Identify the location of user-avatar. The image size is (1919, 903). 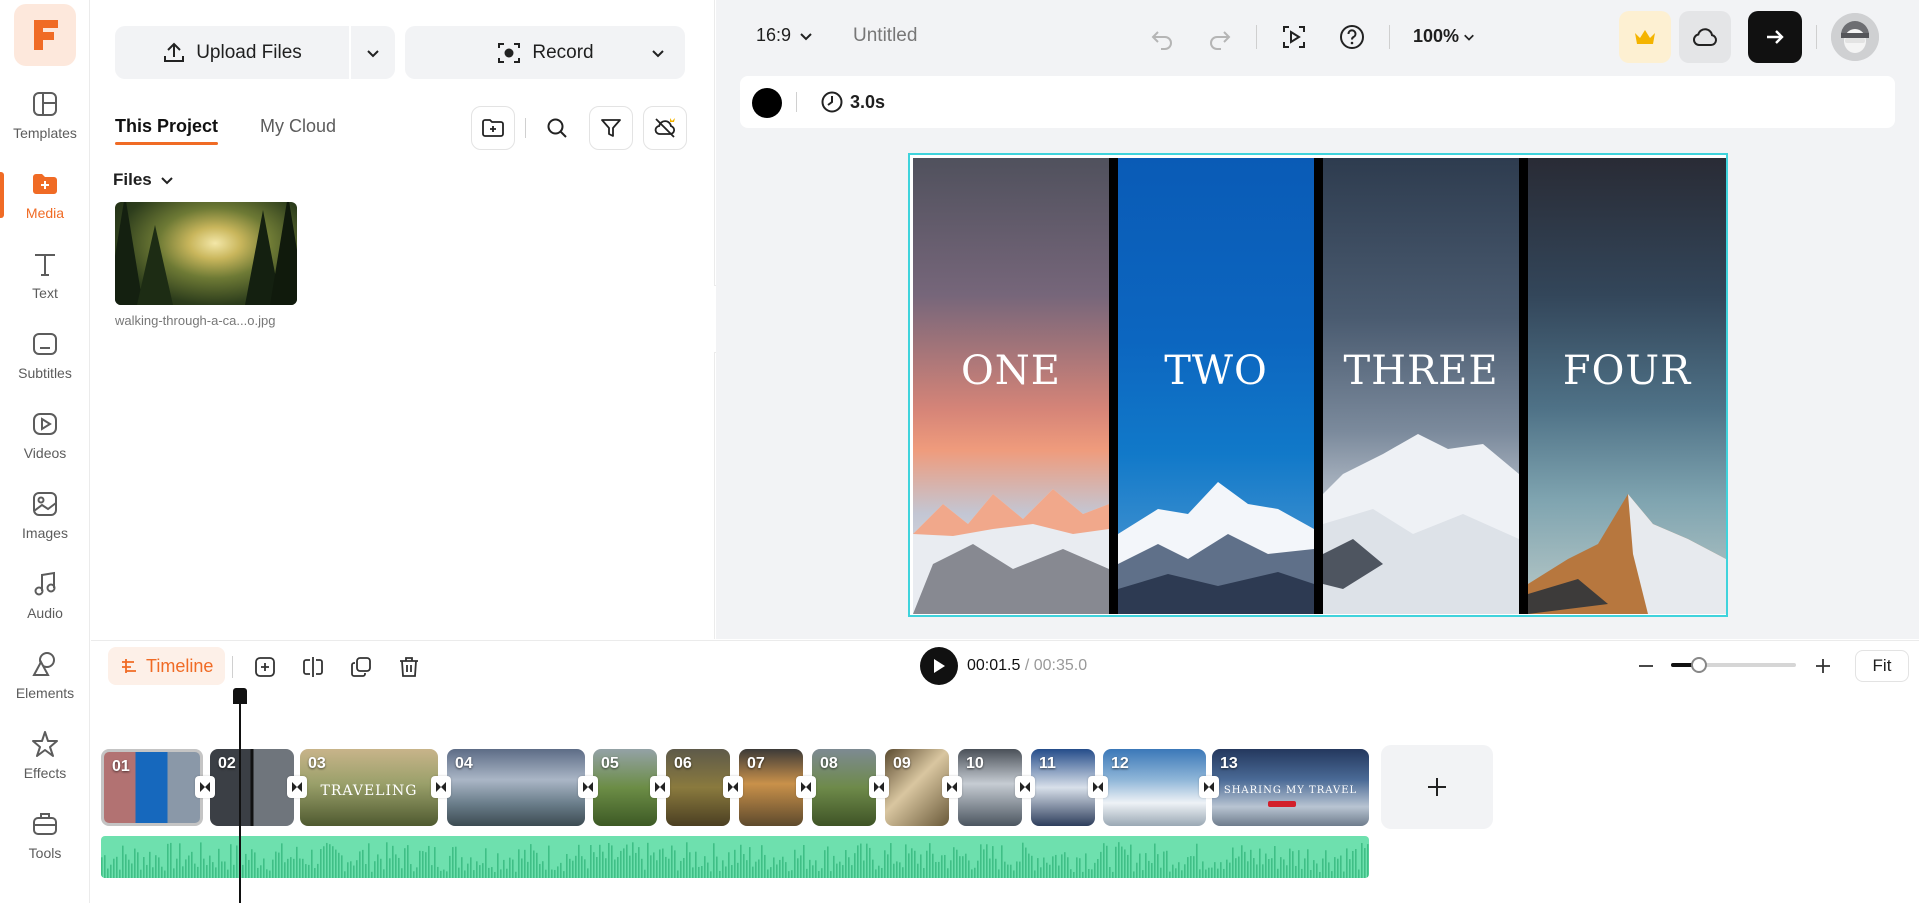
(1855, 37).